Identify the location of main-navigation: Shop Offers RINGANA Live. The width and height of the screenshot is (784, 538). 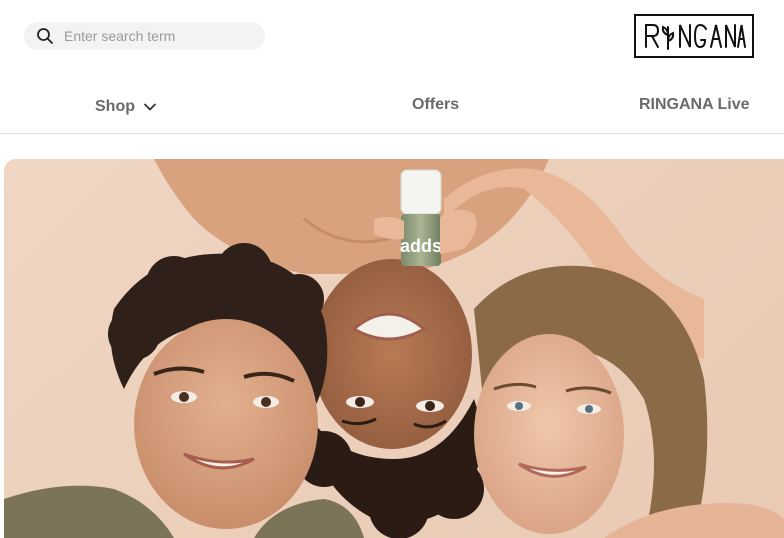
(392, 108).